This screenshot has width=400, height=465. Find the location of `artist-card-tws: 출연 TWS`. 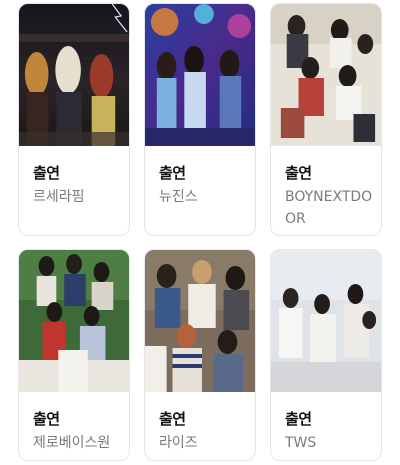

artist-card-tws: 출연 TWS is located at coordinates (326, 355).